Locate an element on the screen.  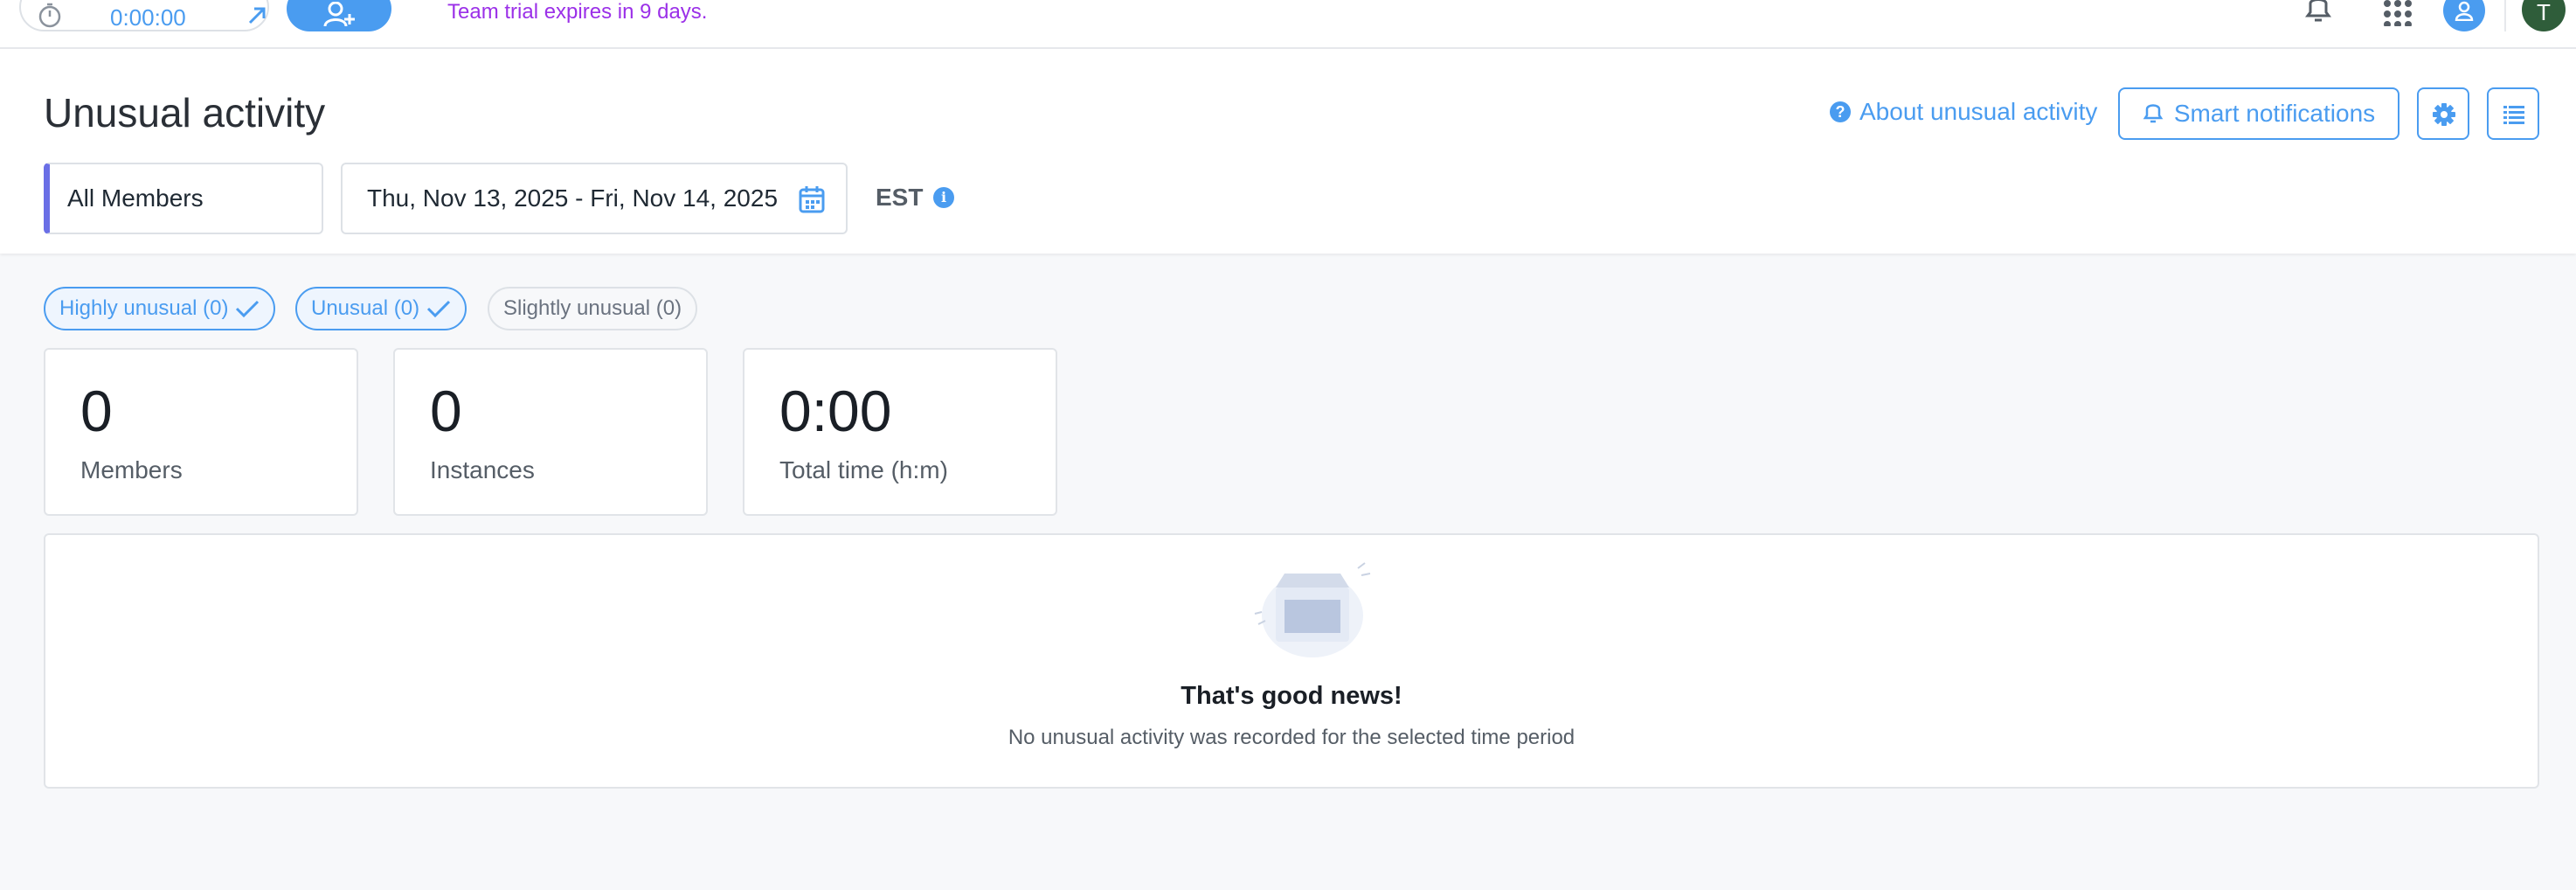
about-link-label: About unusual activity is located at coordinates (1978, 111).